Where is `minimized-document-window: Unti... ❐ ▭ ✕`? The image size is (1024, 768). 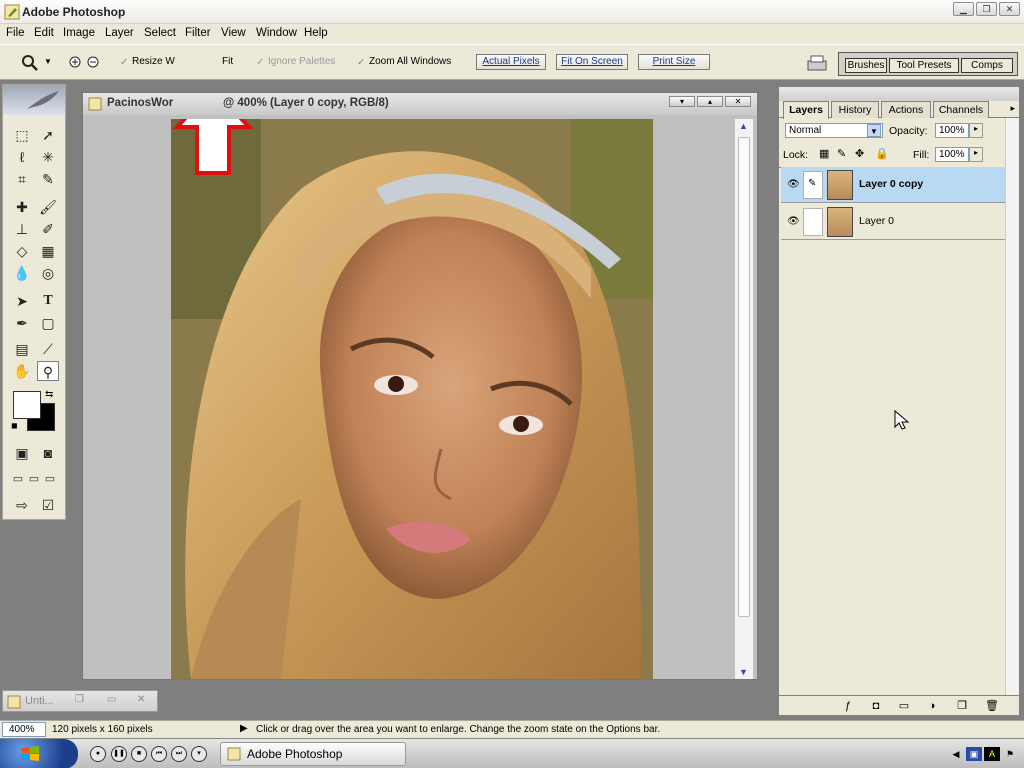 minimized-document-window: Unti... ❐ ▭ ✕ is located at coordinates (80, 701).